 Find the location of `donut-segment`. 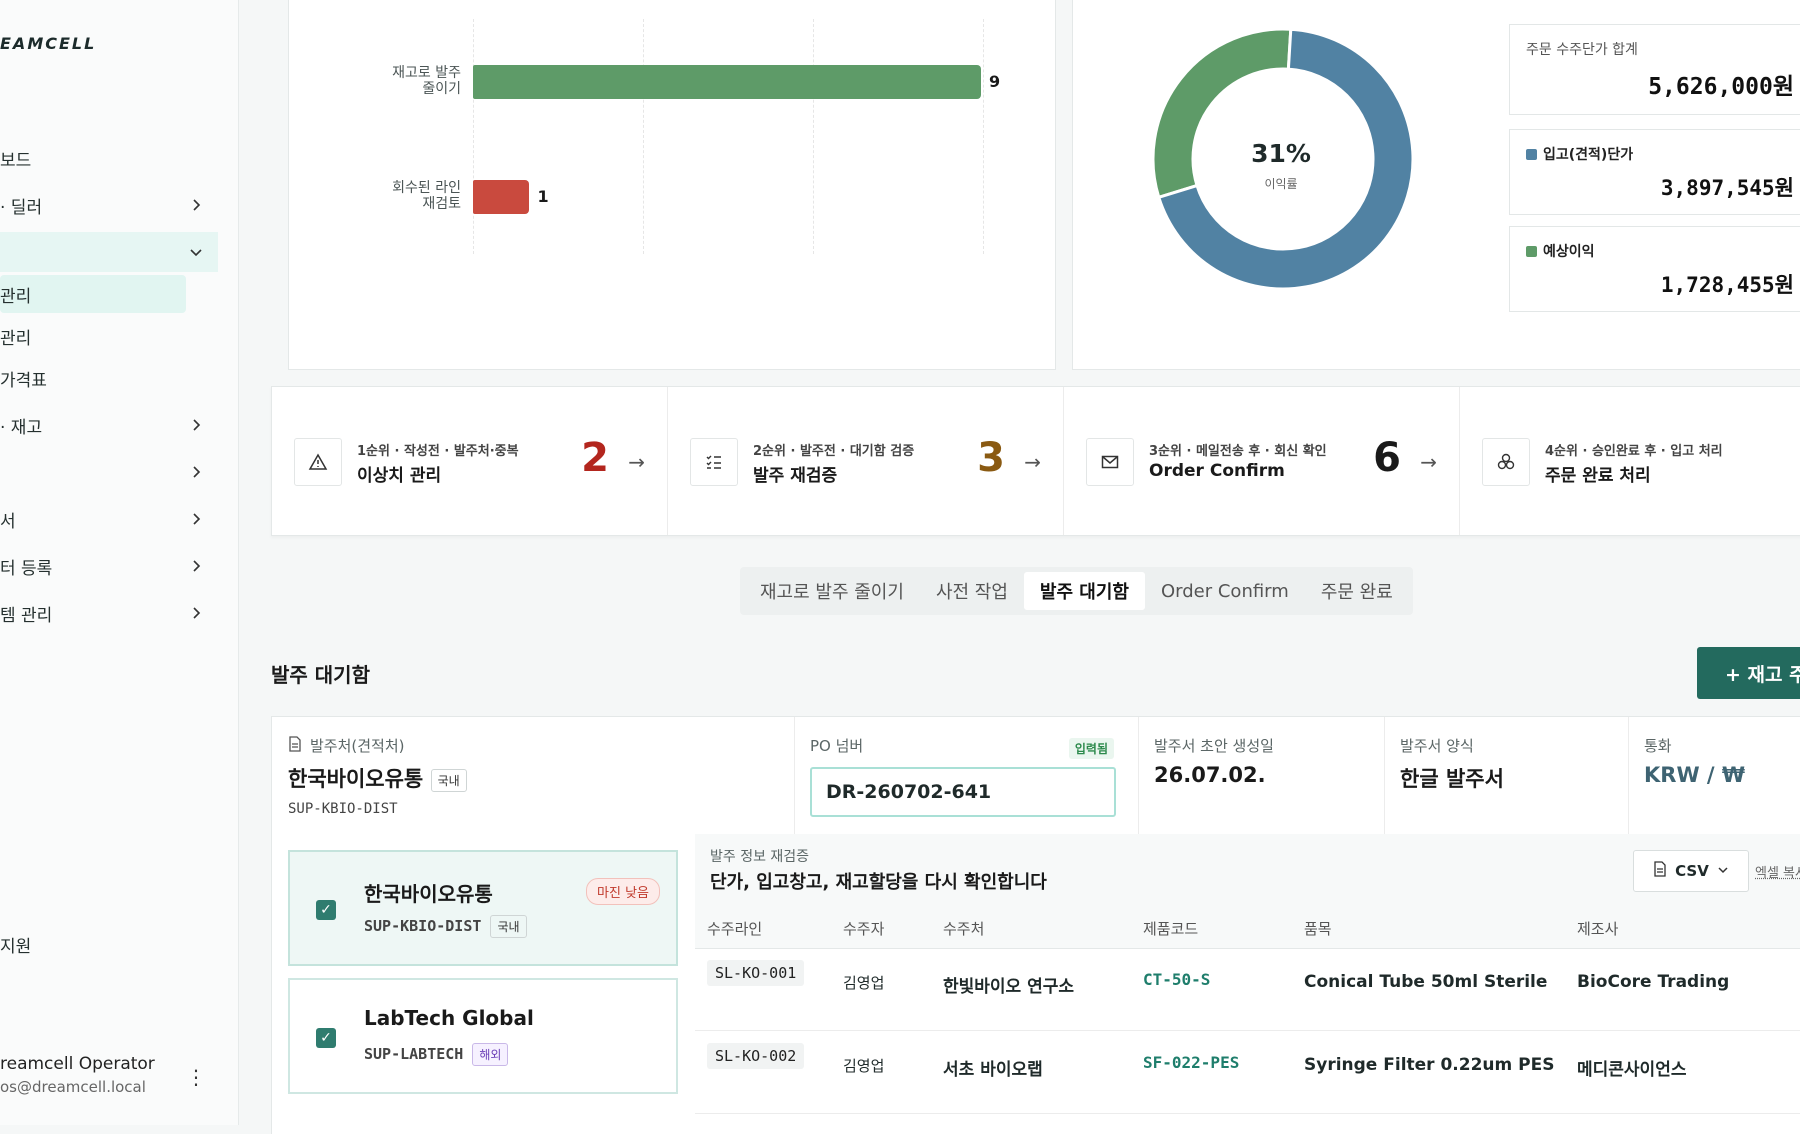

donut-segment is located at coordinates (1222, 113).